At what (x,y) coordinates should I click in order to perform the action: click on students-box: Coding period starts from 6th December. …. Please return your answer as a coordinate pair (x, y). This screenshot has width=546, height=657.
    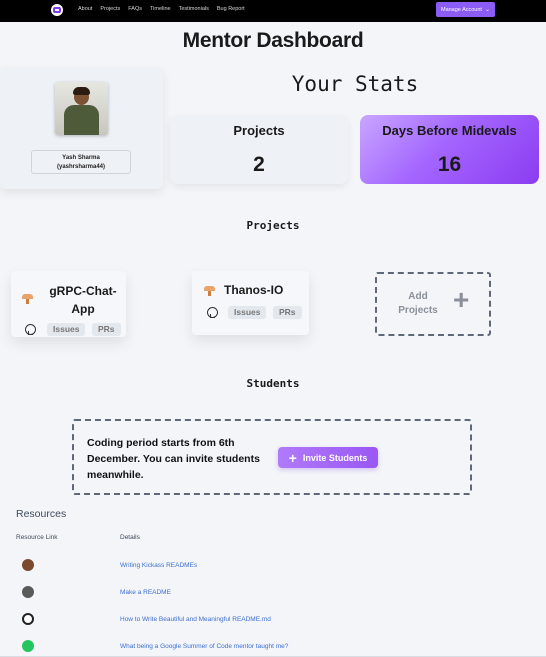
    Looking at the image, I should click on (272, 457).